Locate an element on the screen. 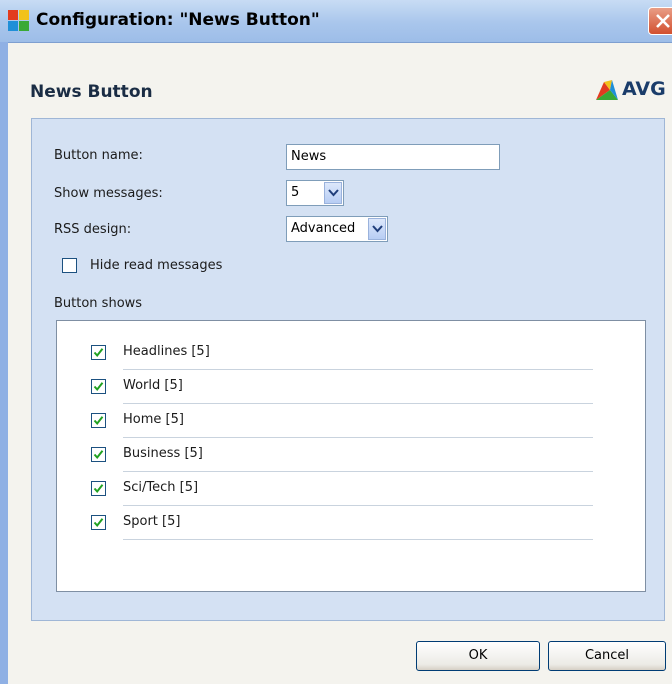  ok-button: OK is located at coordinates (478, 656).